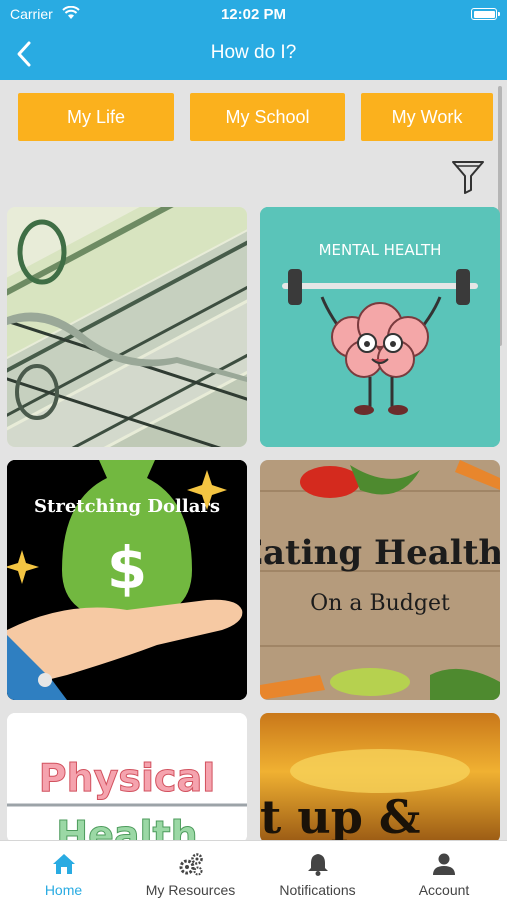 The width and height of the screenshot is (507, 901). Describe the element at coordinates (317, 890) in the screenshot. I see `nav-notifications-label: Notifications` at that location.